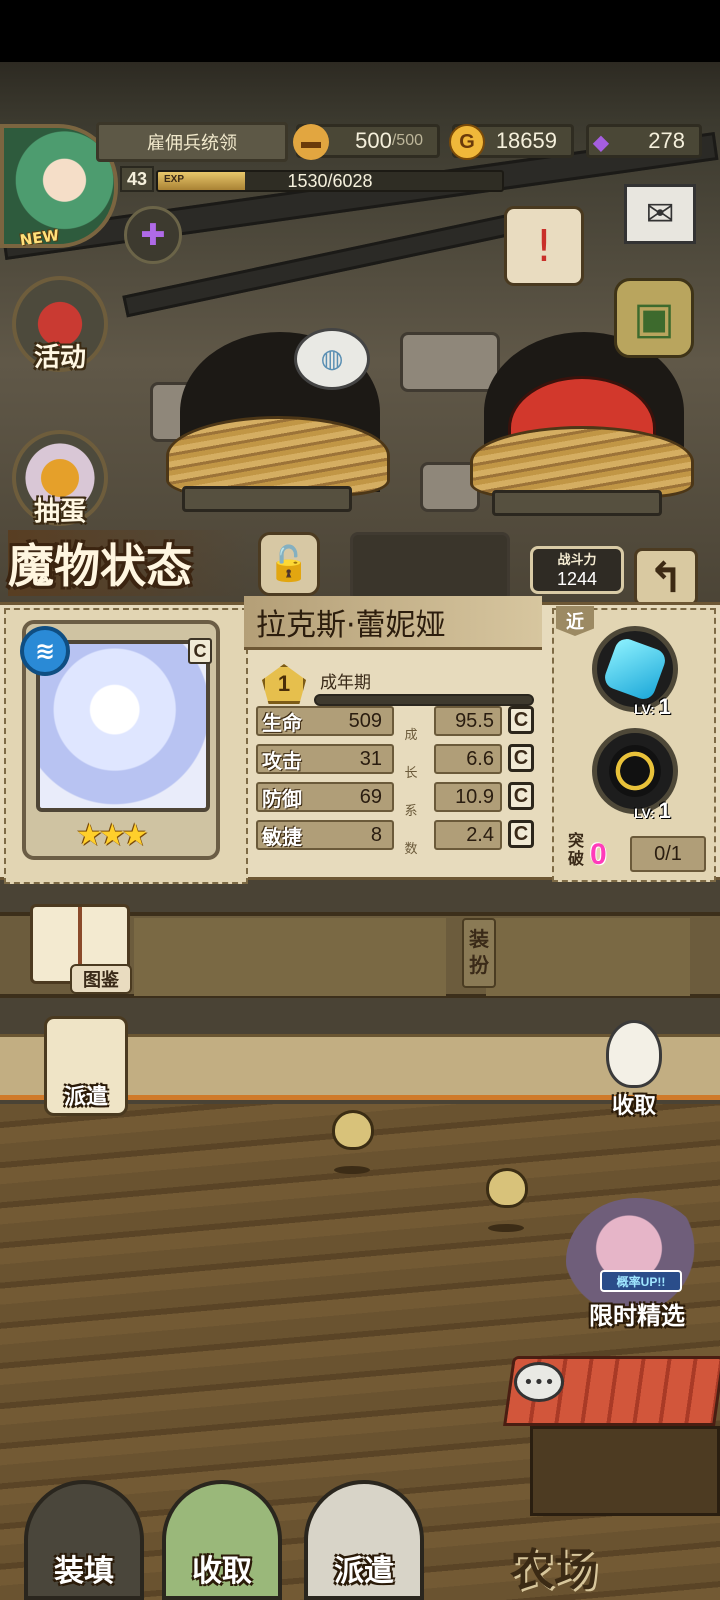  What do you see at coordinates (282, 760) in the screenshot?
I see `stat-name: 攻击` at bounding box center [282, 760].